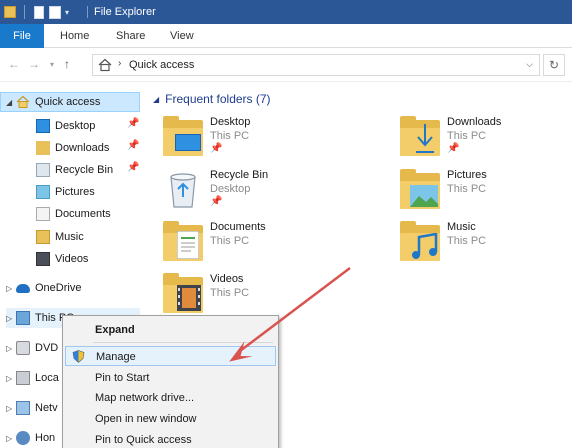  What do you see at coordinates (182, 36) in the screenshot?
I see `tab-view: View` at bounding box center [182, 36].